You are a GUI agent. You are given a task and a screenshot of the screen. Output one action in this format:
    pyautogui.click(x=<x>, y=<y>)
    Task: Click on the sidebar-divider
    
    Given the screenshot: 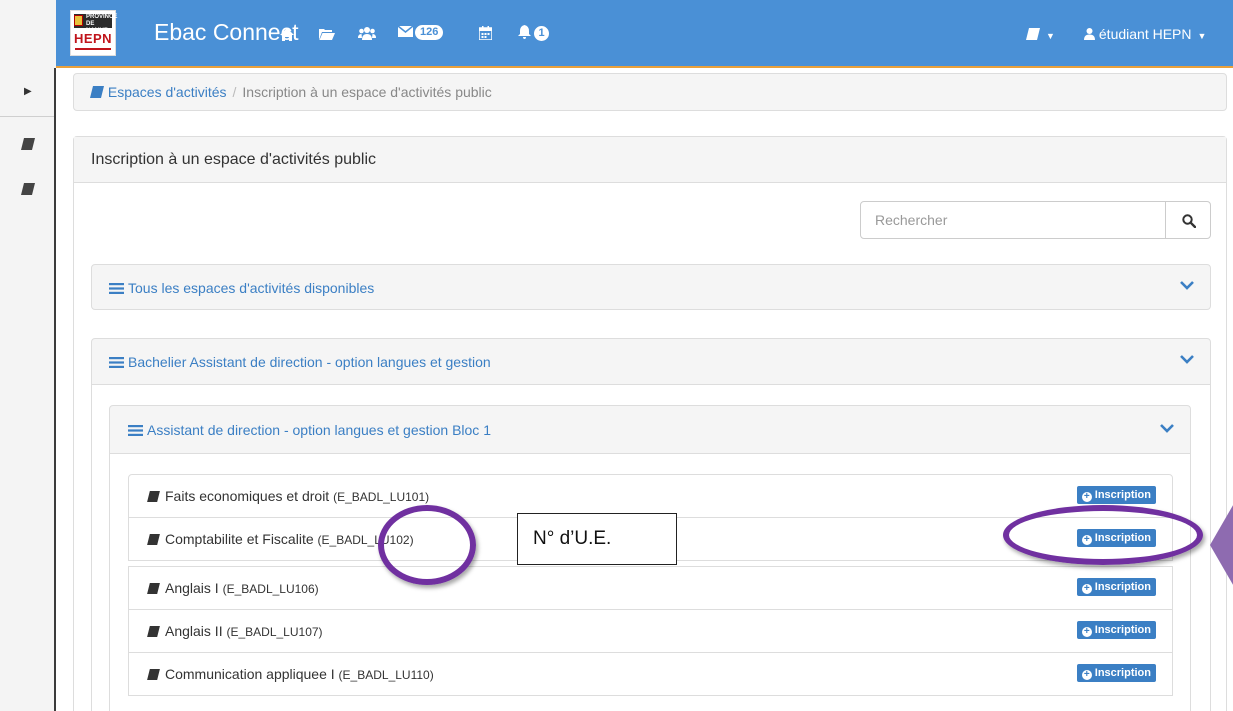 What is the action you would take?
    pyautogui.click(x=27, y=116)
    